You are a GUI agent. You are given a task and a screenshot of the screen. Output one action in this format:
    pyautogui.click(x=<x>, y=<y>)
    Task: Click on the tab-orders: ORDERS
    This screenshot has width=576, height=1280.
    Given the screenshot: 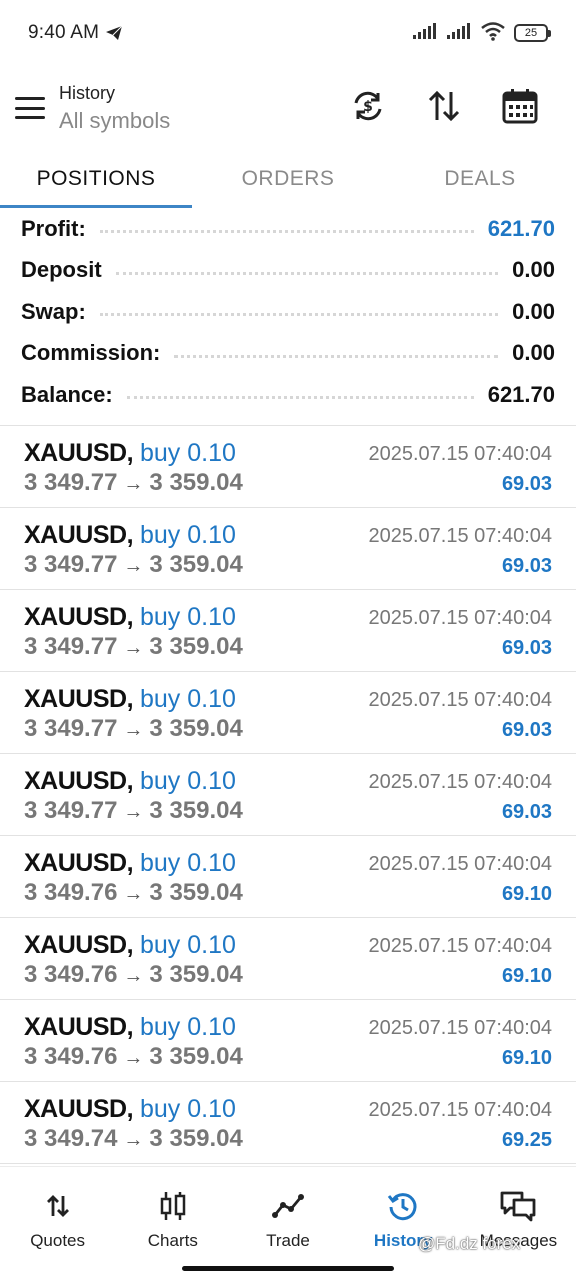 What is the action you would take?
    pyautogui.click(x=288, y=179)
    